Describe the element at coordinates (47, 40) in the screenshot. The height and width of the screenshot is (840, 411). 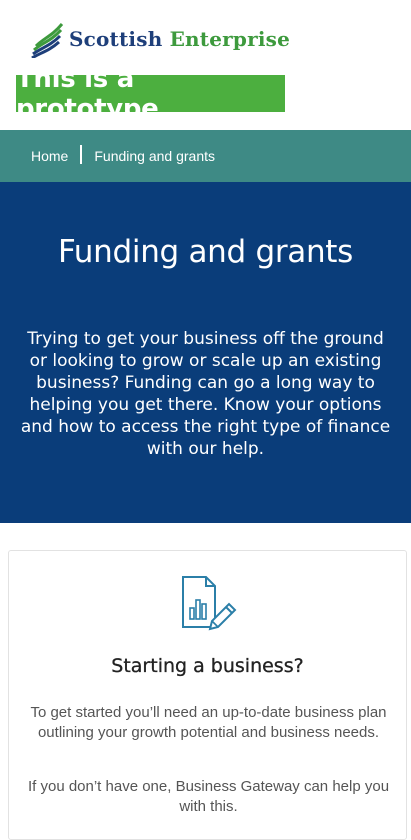
I see `saltire-flag-icon` at that location.